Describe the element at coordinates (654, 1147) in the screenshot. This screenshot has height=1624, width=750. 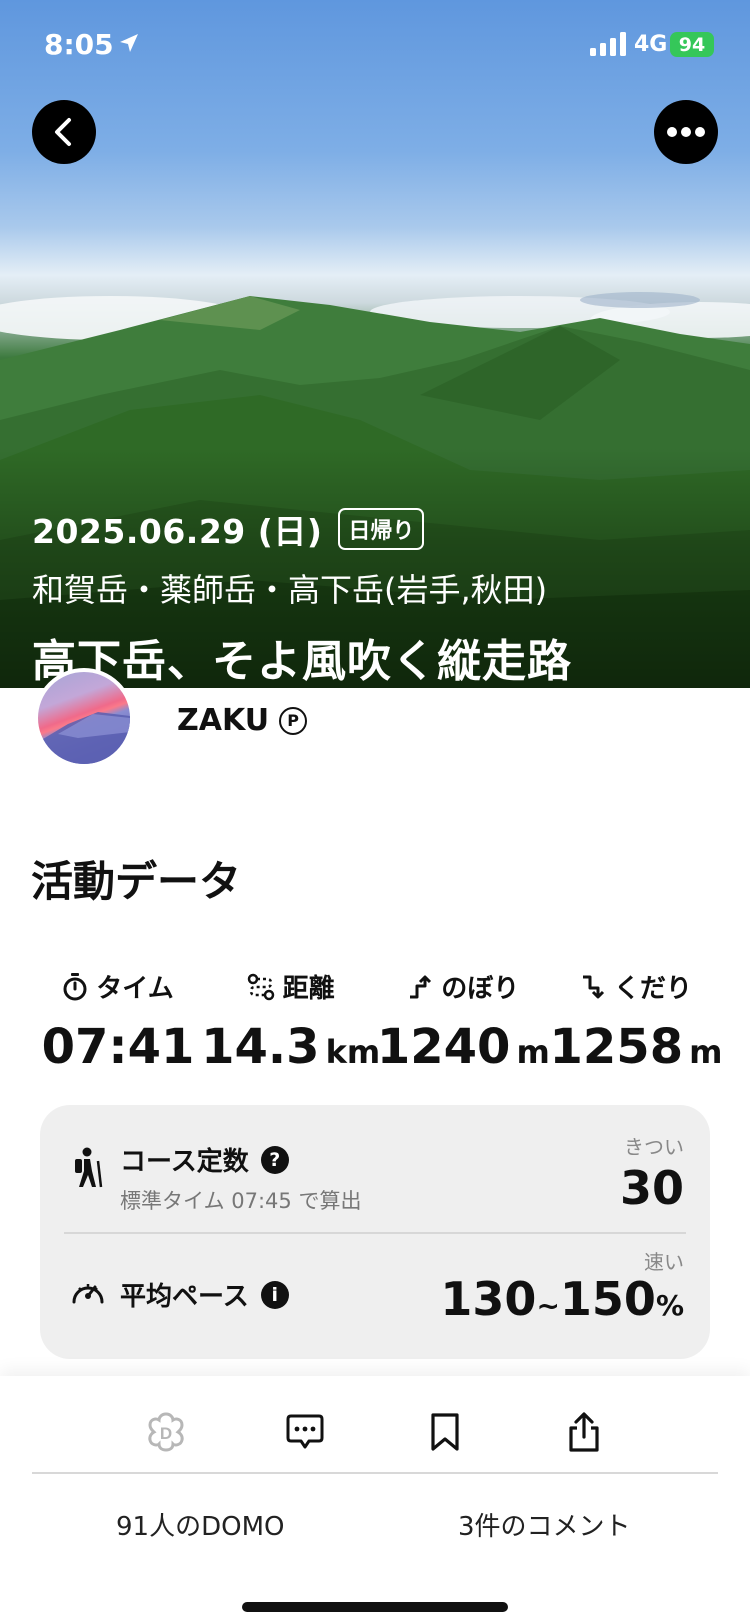
I see `course-difficulty-caption: きつい` at that location.